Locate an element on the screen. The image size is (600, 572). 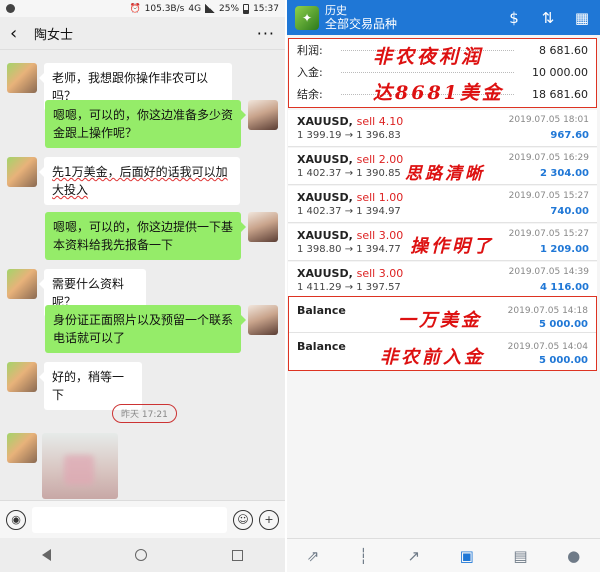
notification-icon is located at coordinates (10, 8).